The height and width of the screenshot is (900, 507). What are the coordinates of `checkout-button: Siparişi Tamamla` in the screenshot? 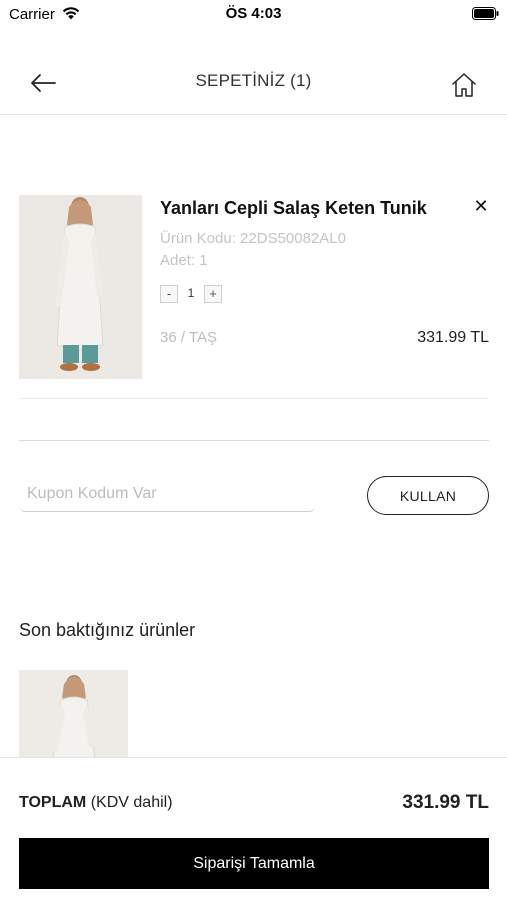 It's located at (254, 863).